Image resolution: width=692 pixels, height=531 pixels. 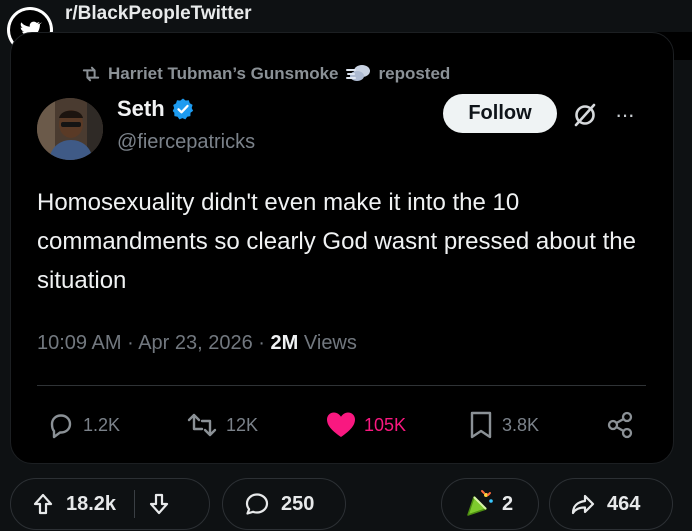 I want to click on repost-author: Harriet Tubman’s Gunsmoke, so click(x=223, y=74).